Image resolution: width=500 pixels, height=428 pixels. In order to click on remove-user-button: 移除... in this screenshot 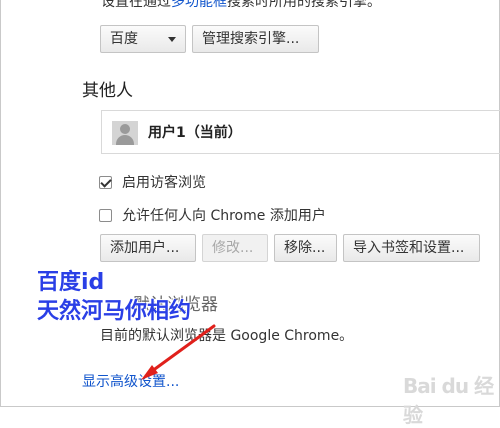, I will do `click(305, 248)`.